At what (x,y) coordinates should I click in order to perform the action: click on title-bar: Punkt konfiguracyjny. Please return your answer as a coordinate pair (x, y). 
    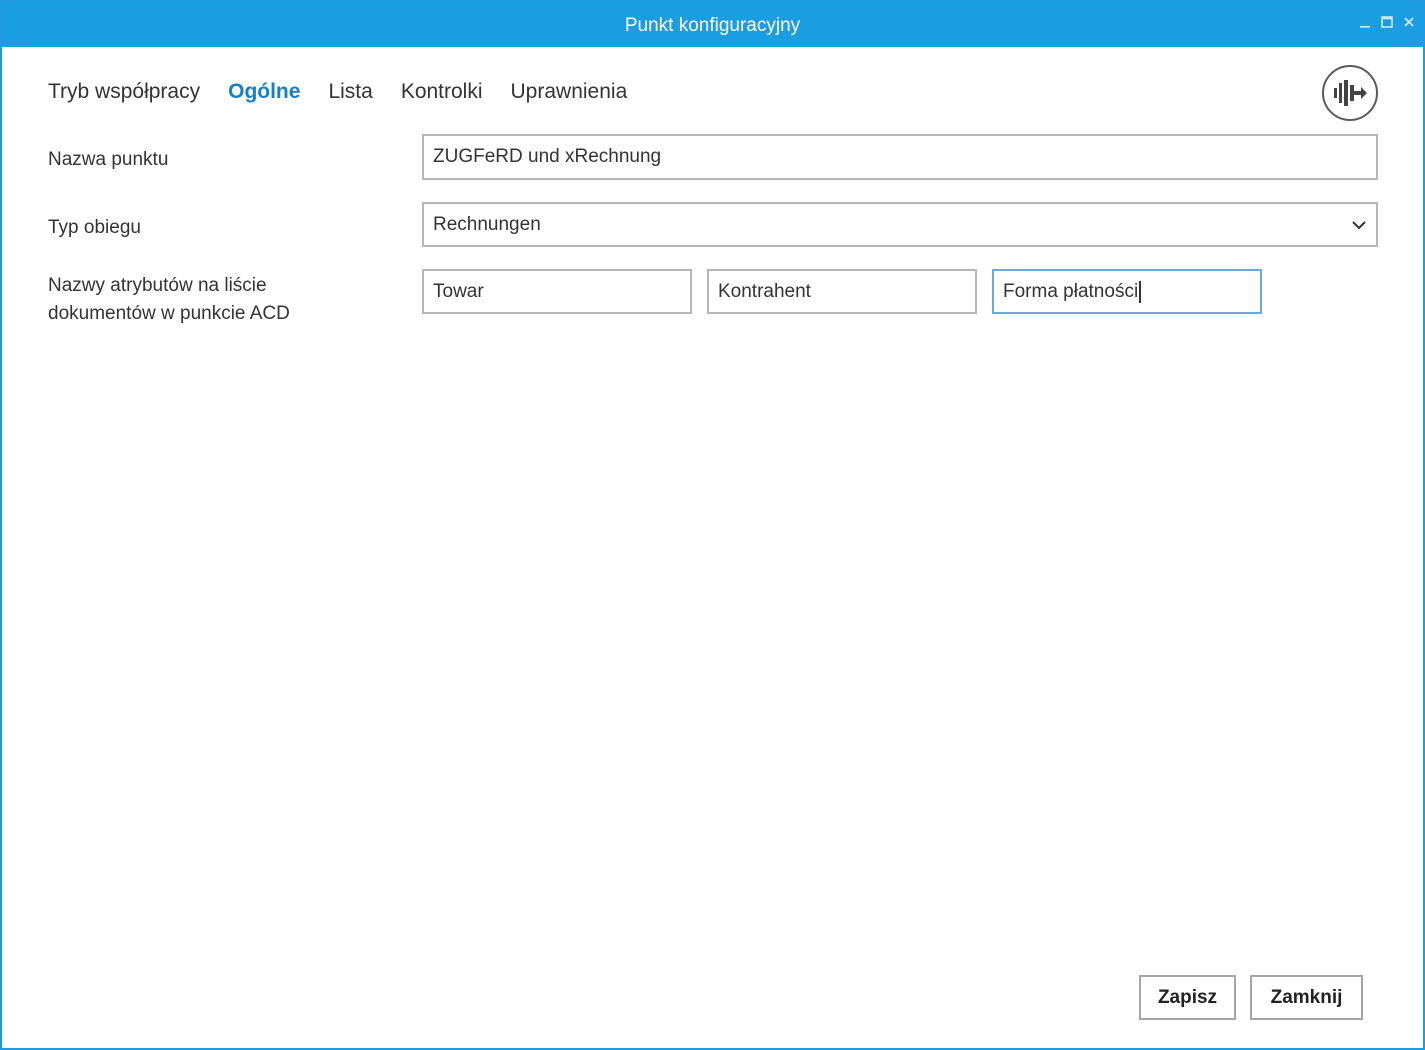
    Looking at the image, I should click on (712, 24).